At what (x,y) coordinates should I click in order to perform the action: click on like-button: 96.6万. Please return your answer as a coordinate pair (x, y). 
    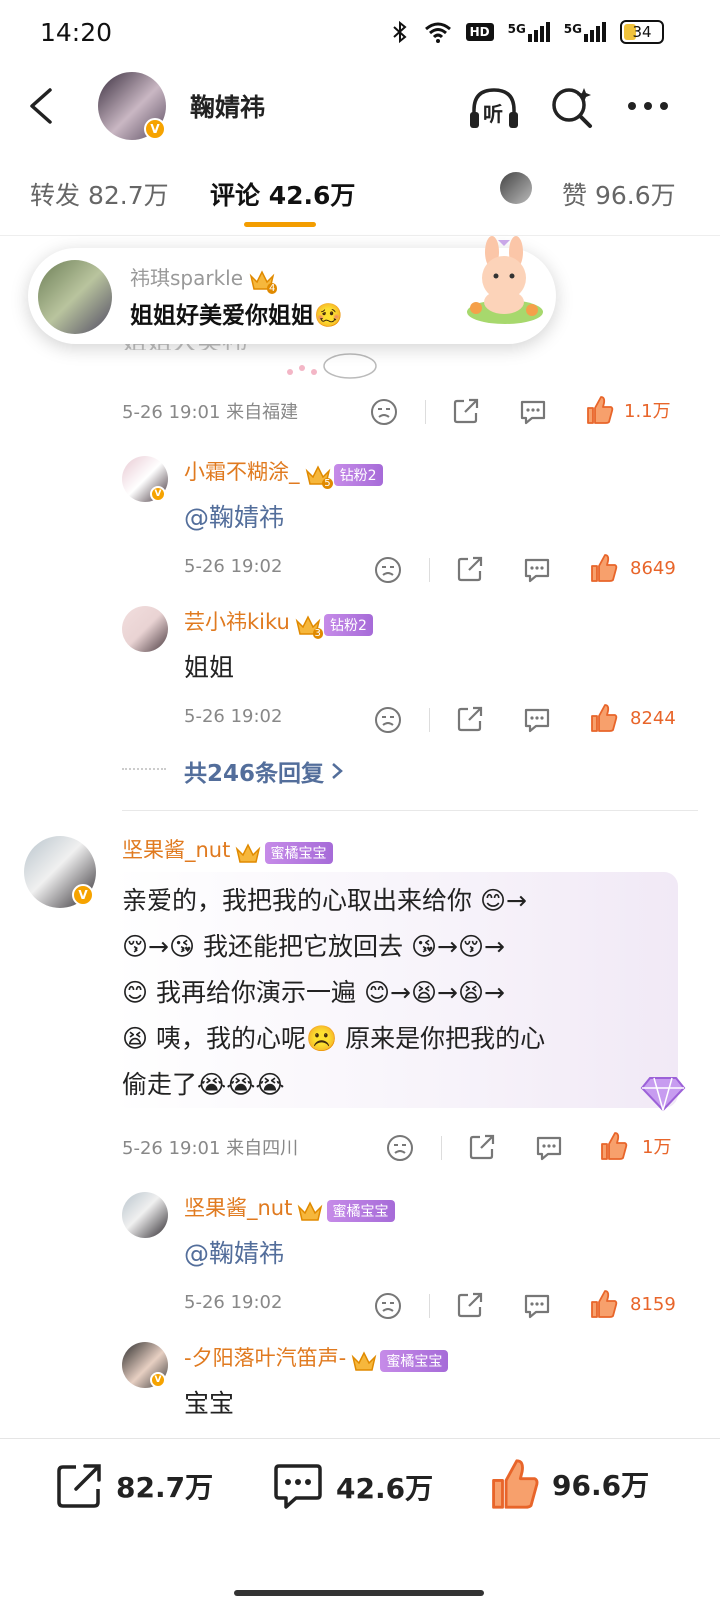
    Looking at the image, I should click on (569, 1484).